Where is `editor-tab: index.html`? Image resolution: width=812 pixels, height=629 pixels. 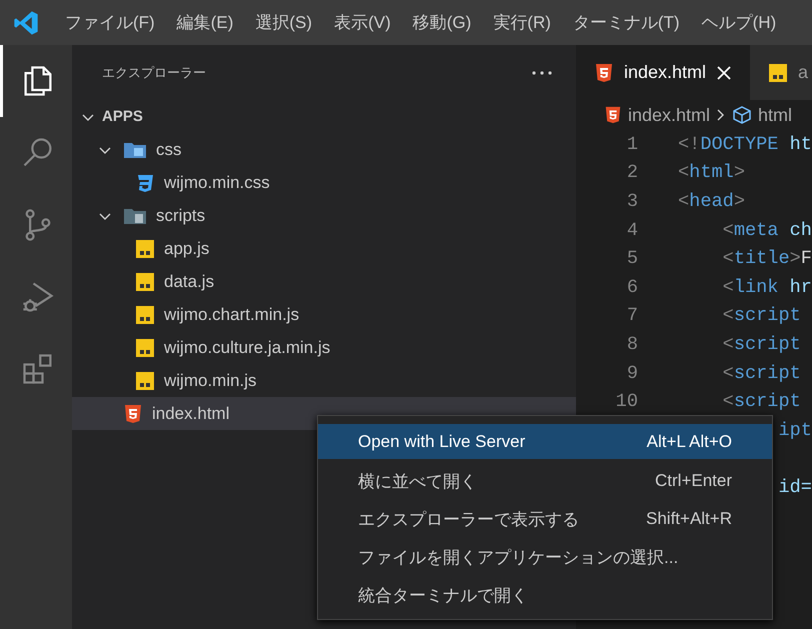
editor-tab: index.html is located at coordinates (663, 72).